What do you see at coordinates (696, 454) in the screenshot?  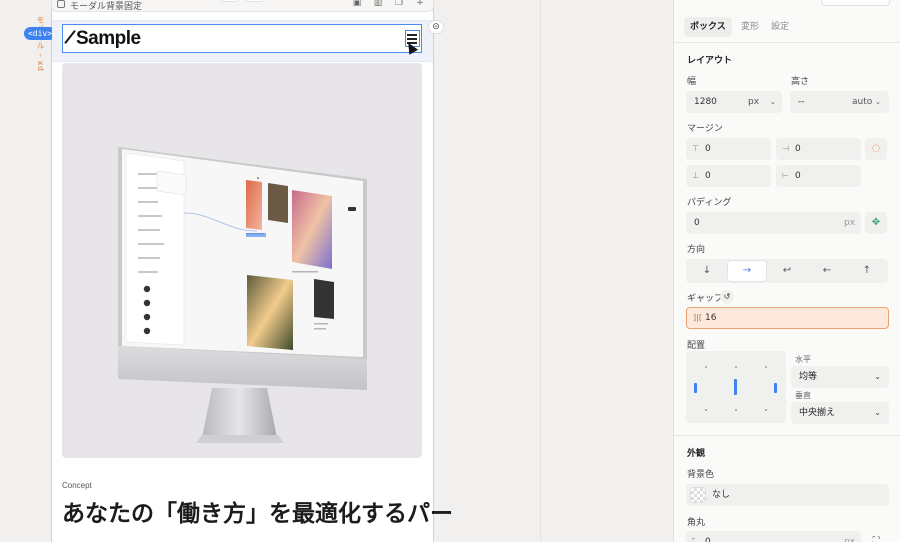 I see `appearance-section-title: 外観` at bounding box center [696, 454].